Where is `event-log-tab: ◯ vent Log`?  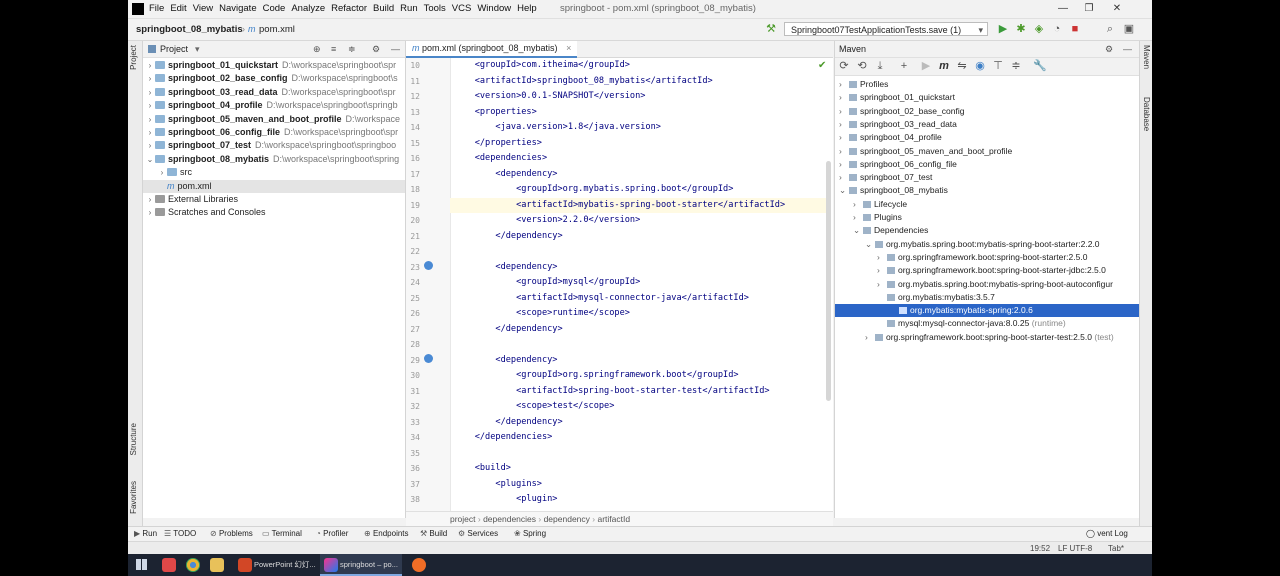
event-log-tab: ◯ vent Log is located at coordinates (1107, 534).